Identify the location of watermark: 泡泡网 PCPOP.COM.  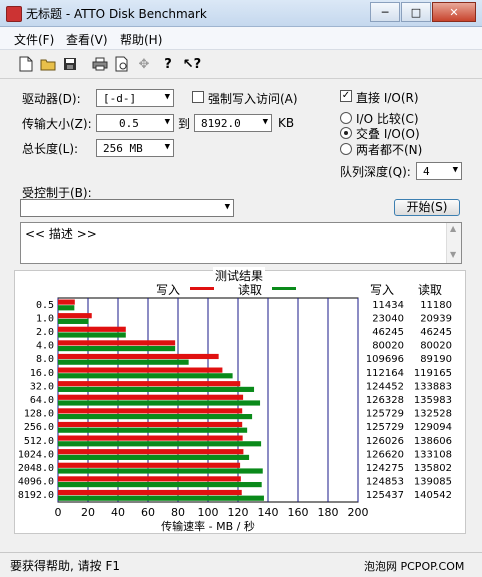
(414, 566).